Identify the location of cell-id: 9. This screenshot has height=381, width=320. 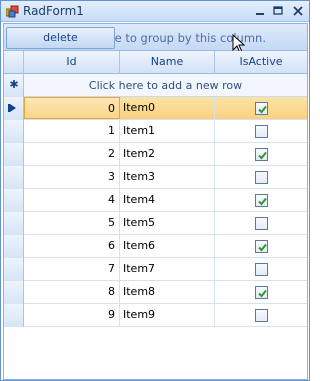
(72, 315).